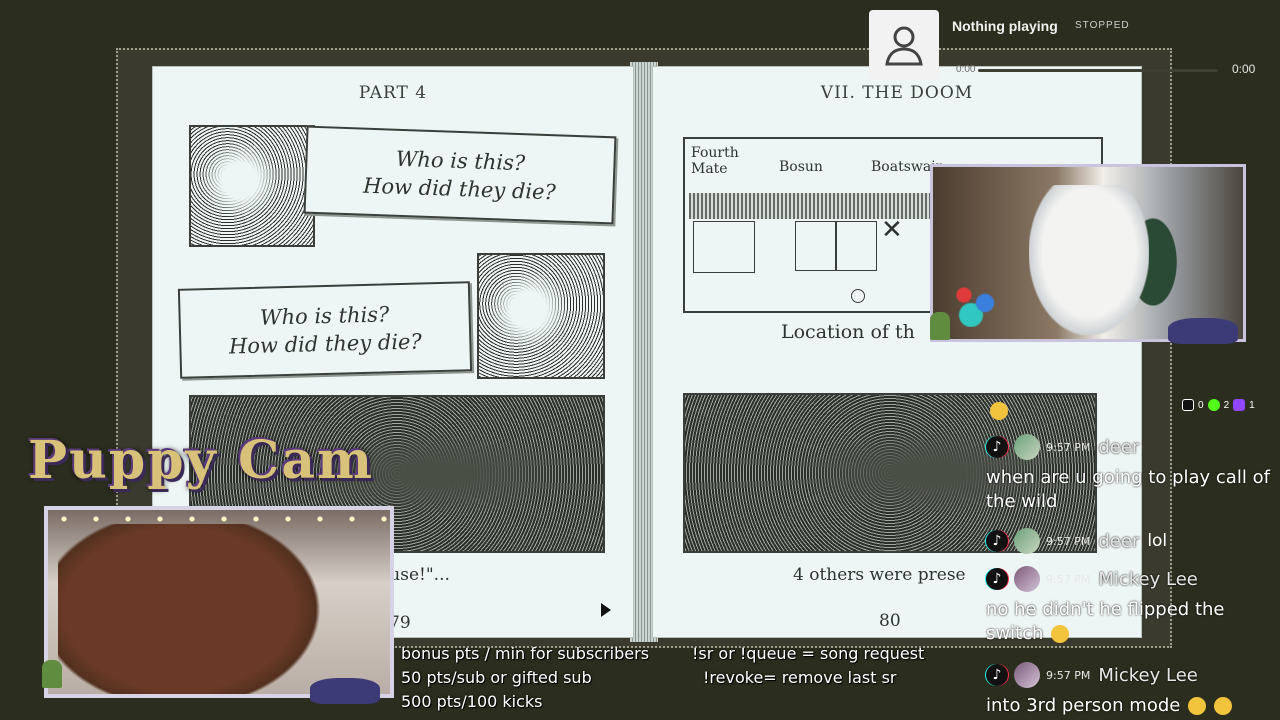 The image size is (1280, 720). I want to click on mystery-note-2: Who is this? How did they die?, so click(325, 330).